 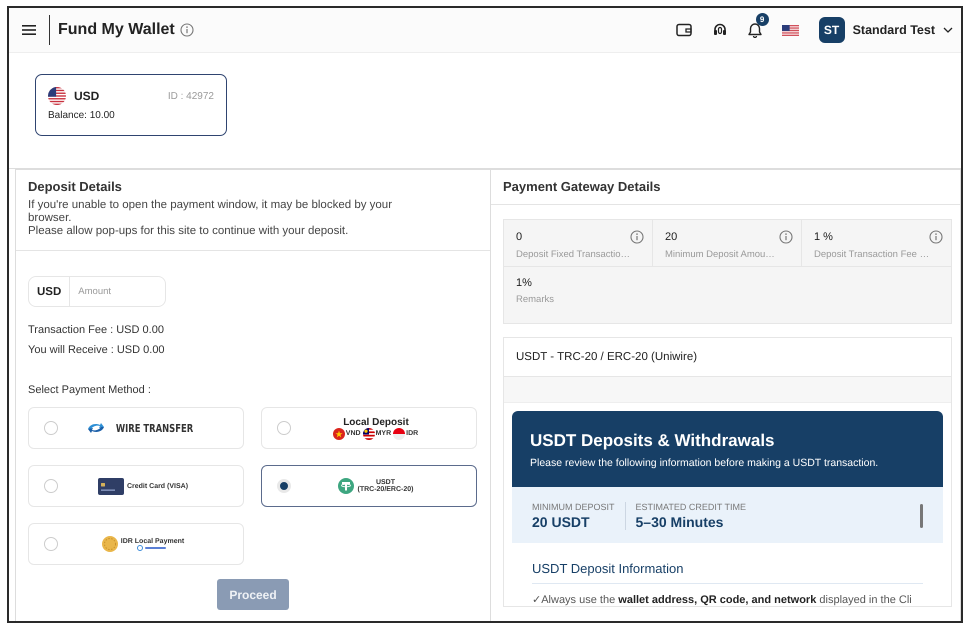 I want to click on wallet-id: ID : 42972, so click(x=191, y=96).